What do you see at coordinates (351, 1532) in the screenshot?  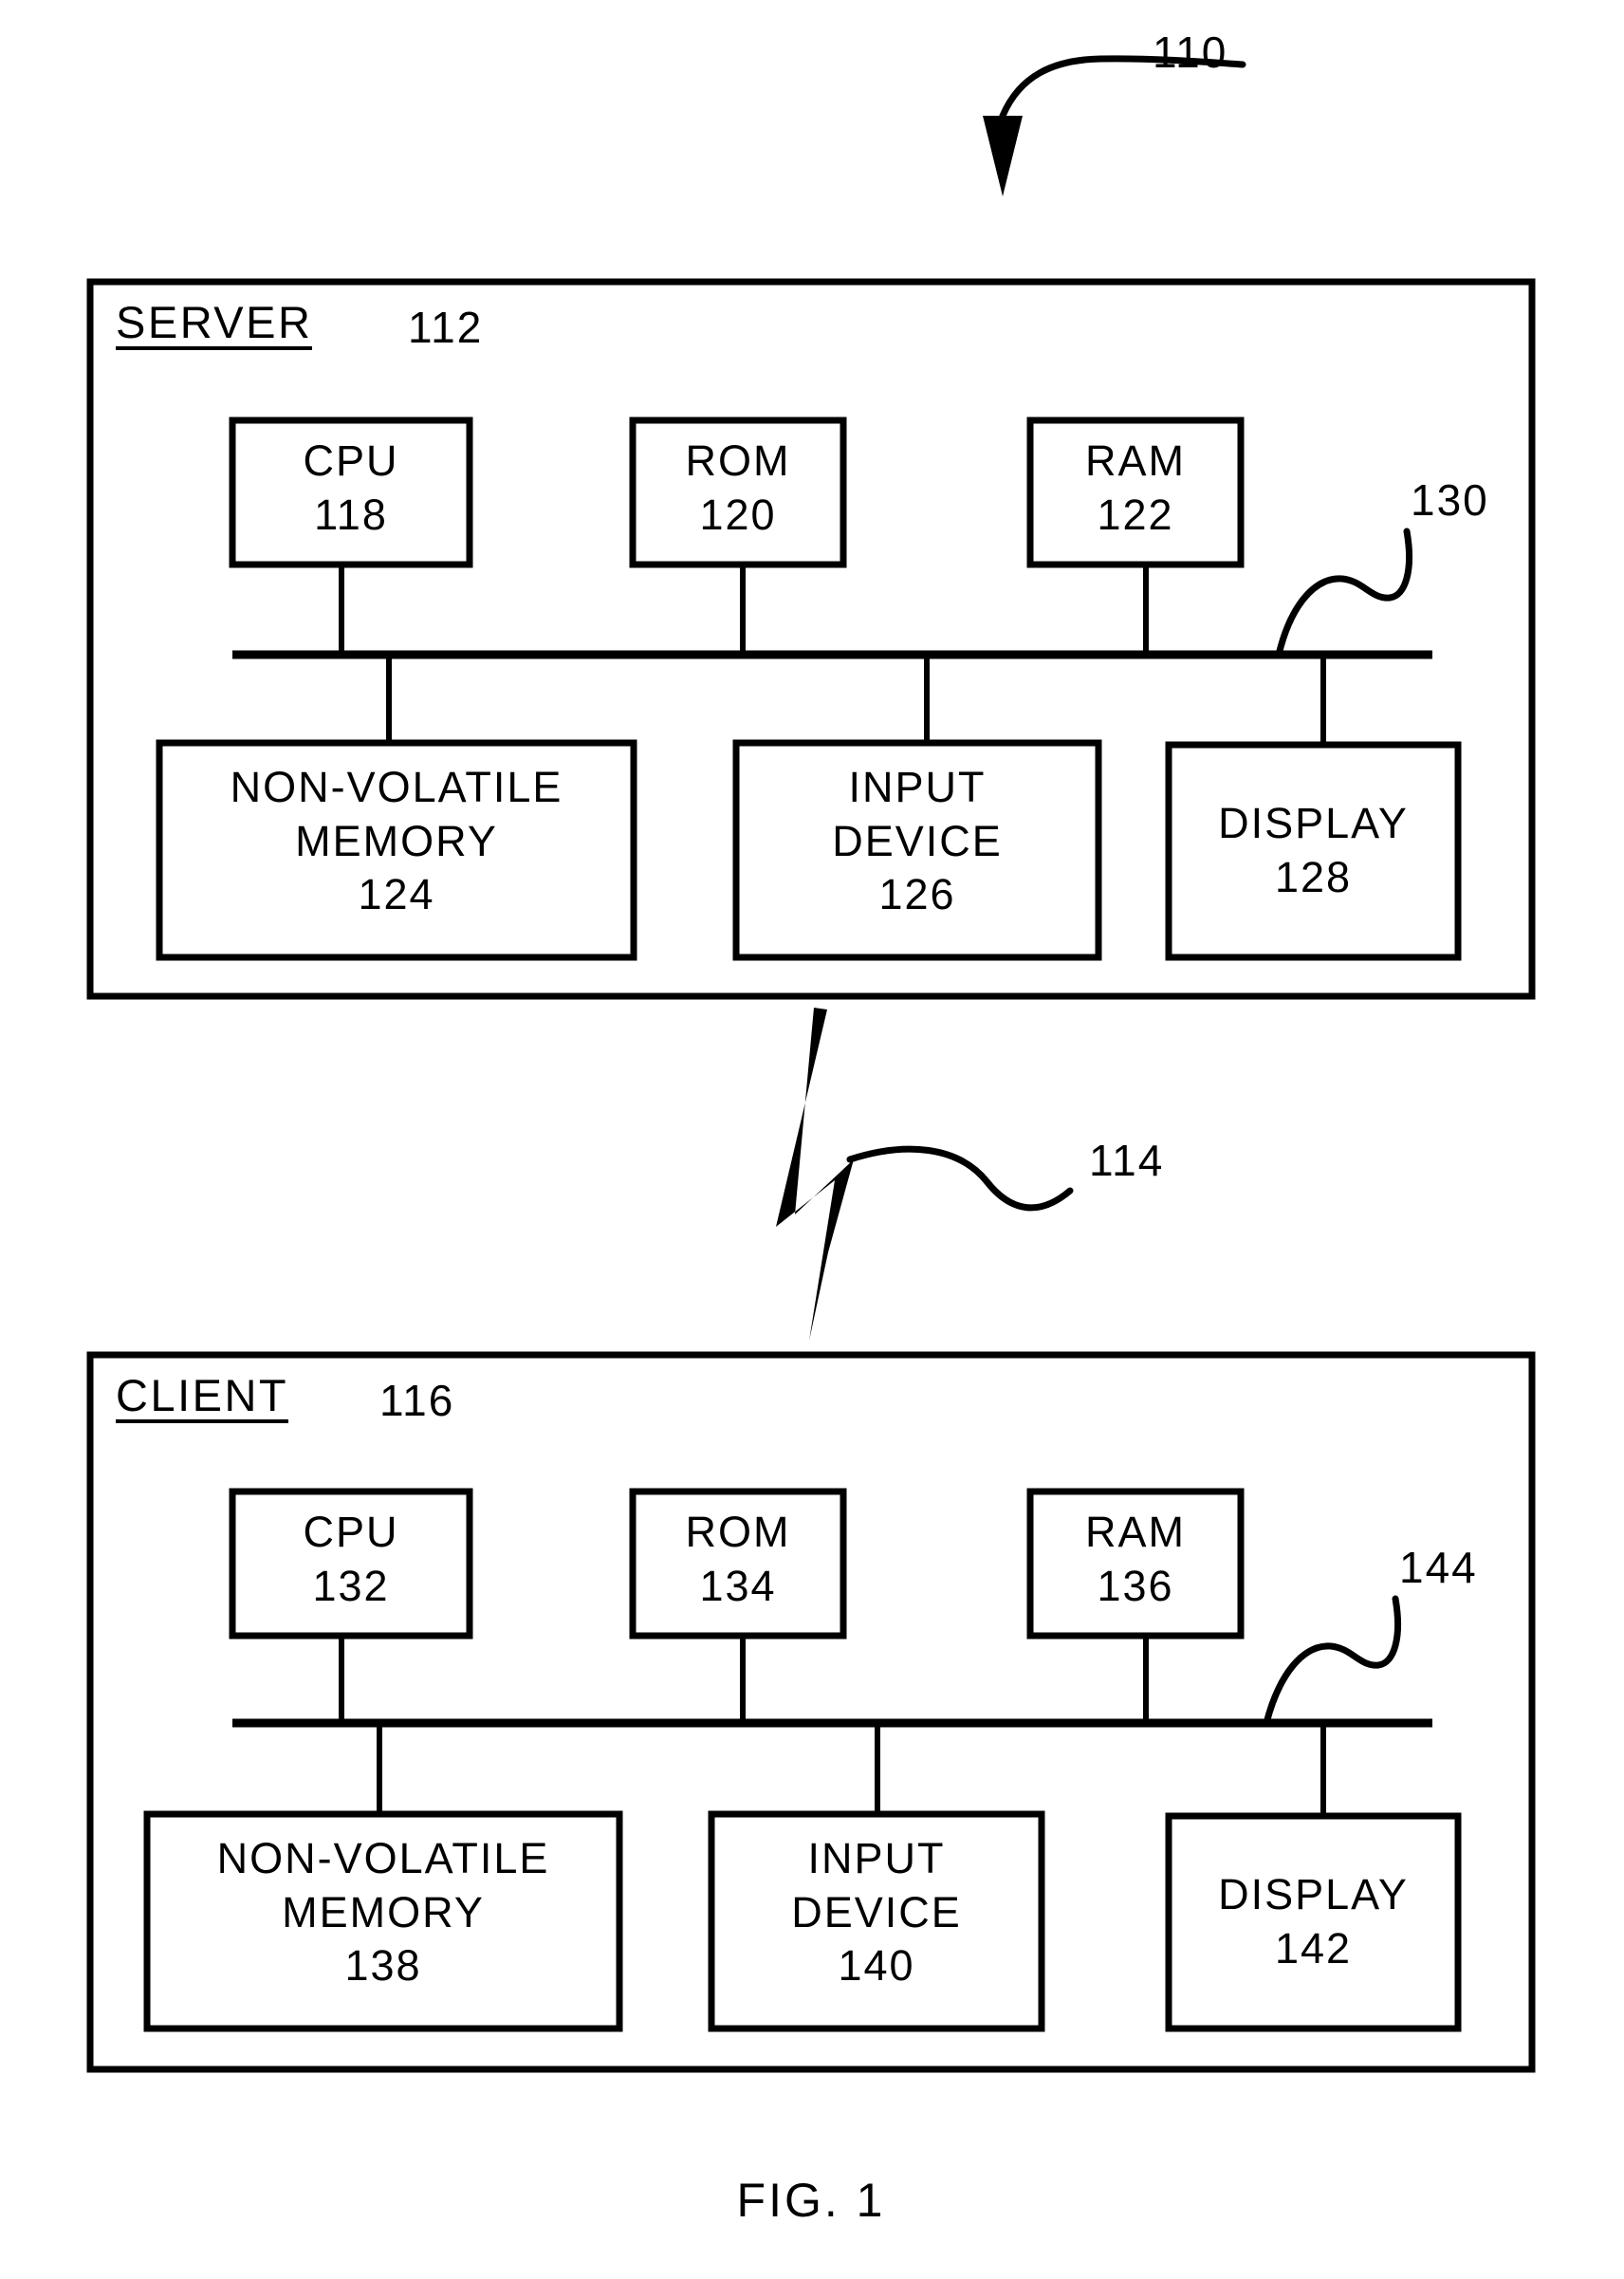 I see `client-cpu-name: CPU` at bounding box center [351, 1532].